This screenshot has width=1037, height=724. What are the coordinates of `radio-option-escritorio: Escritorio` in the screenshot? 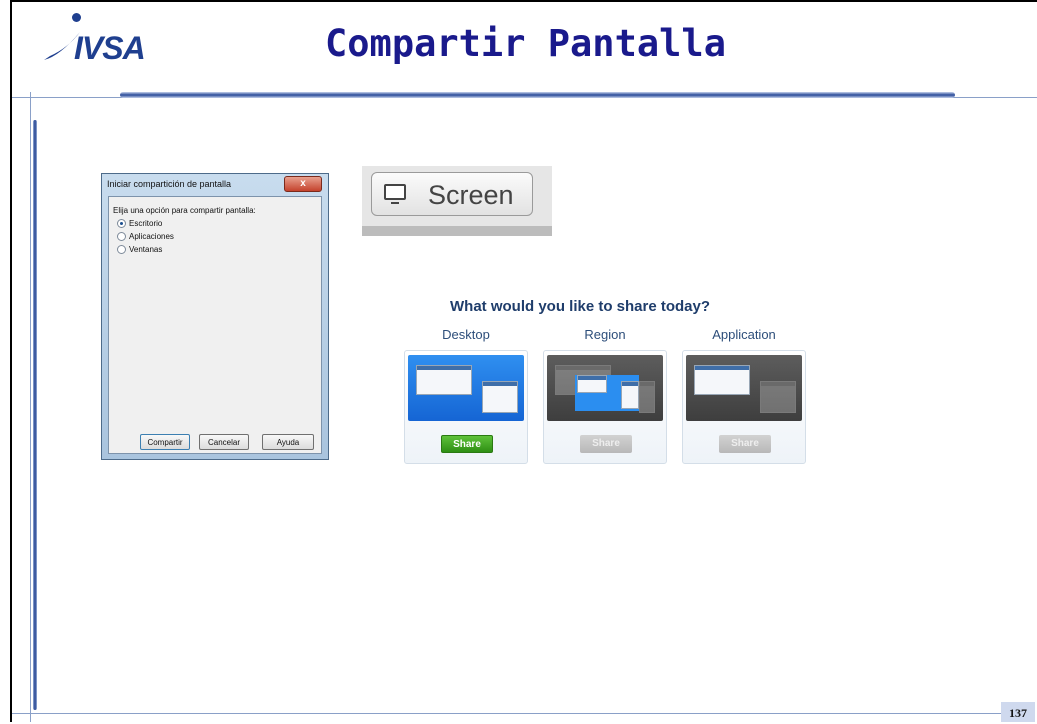 It's located at (139, 223).